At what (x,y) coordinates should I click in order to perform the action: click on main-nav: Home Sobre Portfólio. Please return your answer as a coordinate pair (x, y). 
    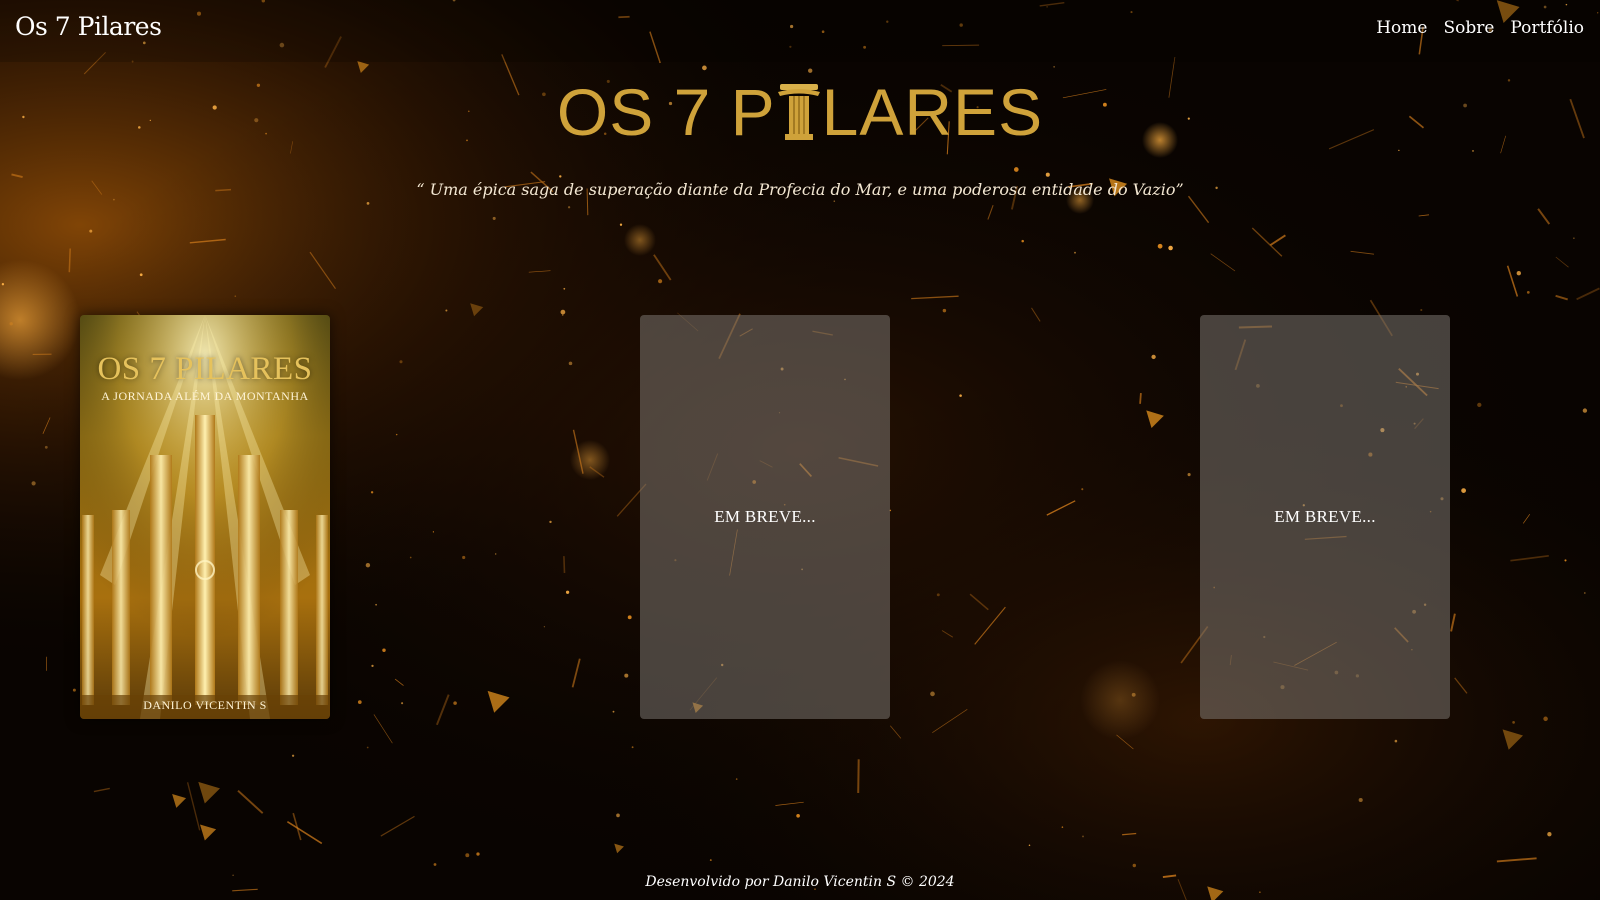
    Looking at the image, I should click on (1480, 28).